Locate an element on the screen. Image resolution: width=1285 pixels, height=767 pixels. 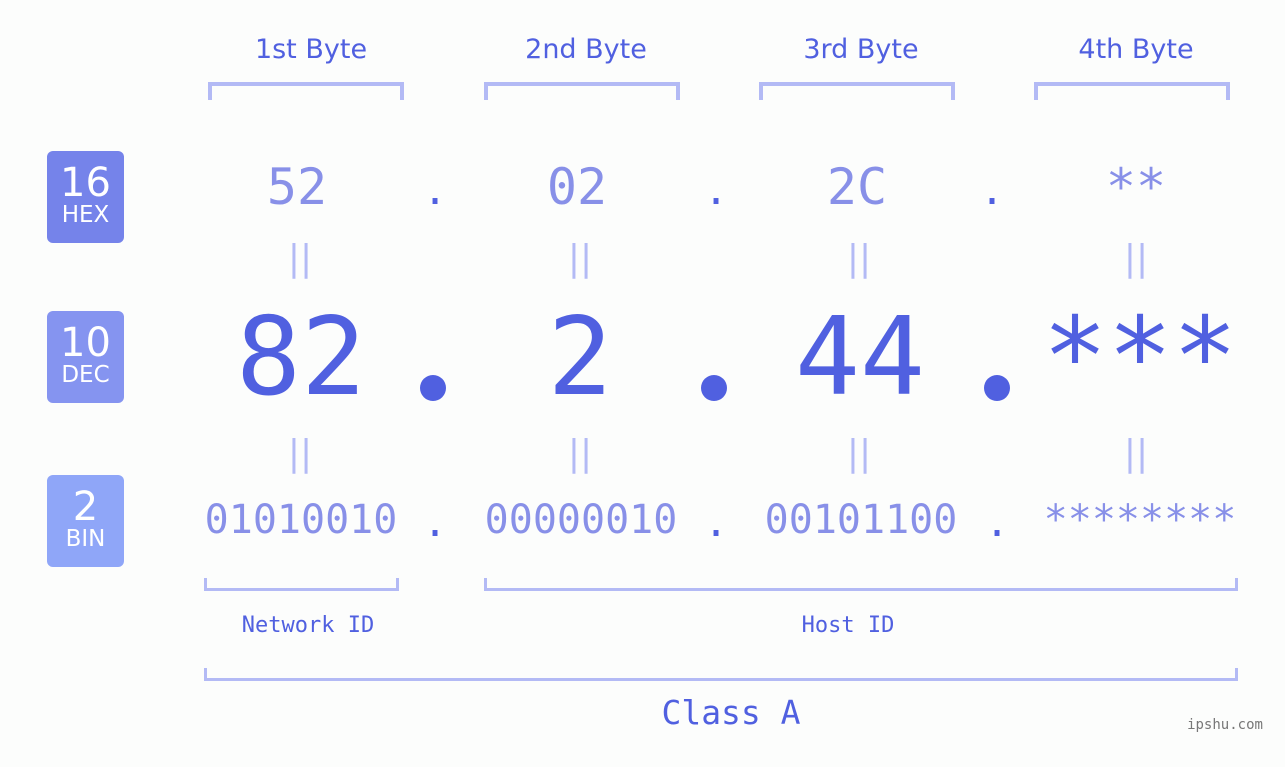
dec-byte-1: 82 is located at coordinates (301, 357).